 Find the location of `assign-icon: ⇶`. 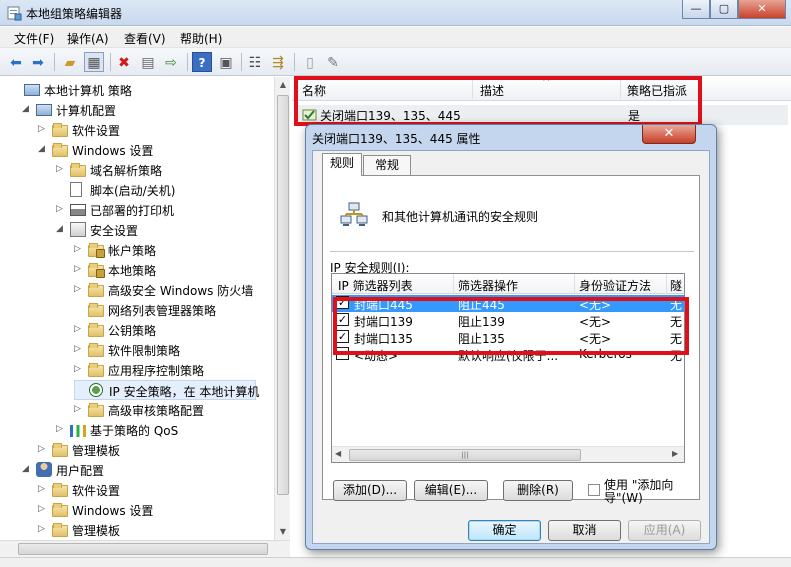

assign-icon: ⇶ is located at coordinates (278, 62).